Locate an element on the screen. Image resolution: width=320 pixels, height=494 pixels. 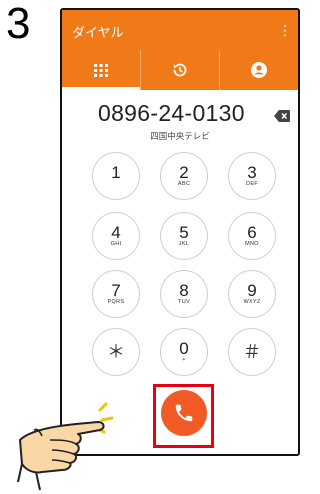
key-letters: PQRS is located at coordinates (116, 302).